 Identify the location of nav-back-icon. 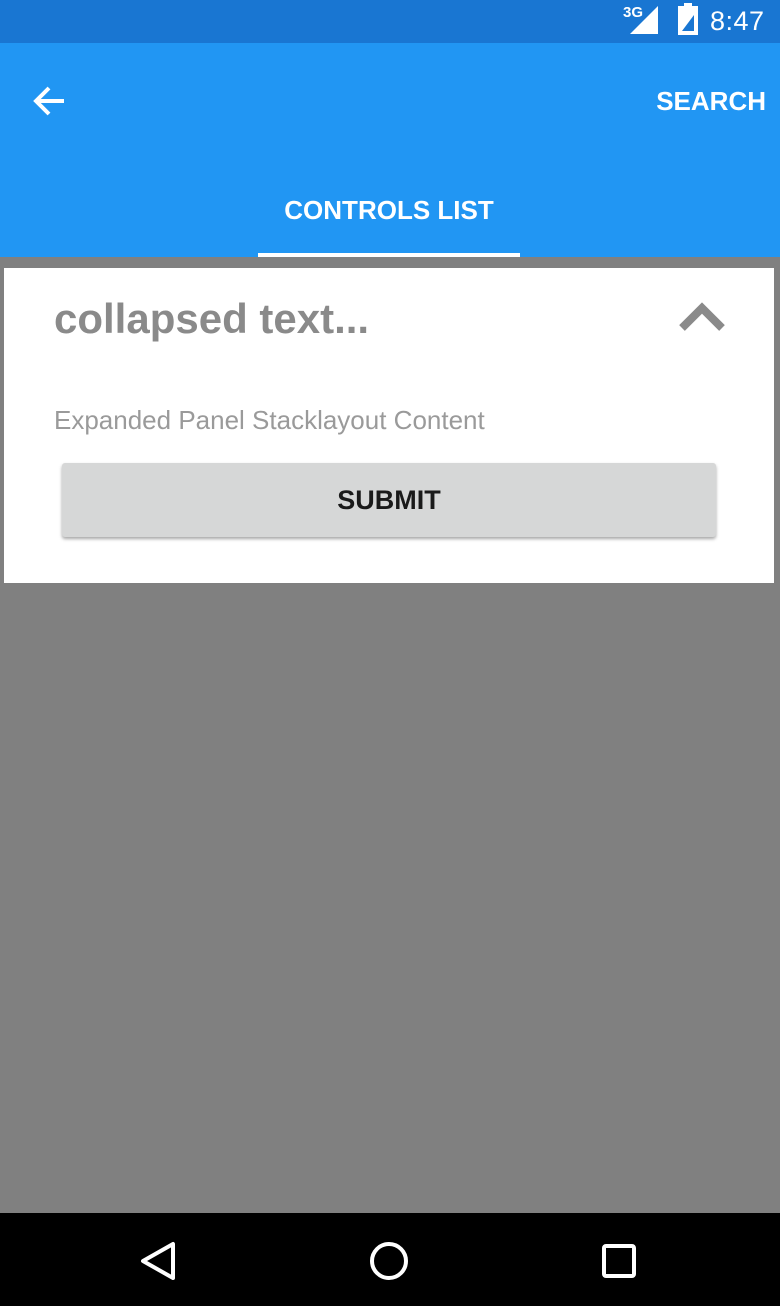
(159, 1261).